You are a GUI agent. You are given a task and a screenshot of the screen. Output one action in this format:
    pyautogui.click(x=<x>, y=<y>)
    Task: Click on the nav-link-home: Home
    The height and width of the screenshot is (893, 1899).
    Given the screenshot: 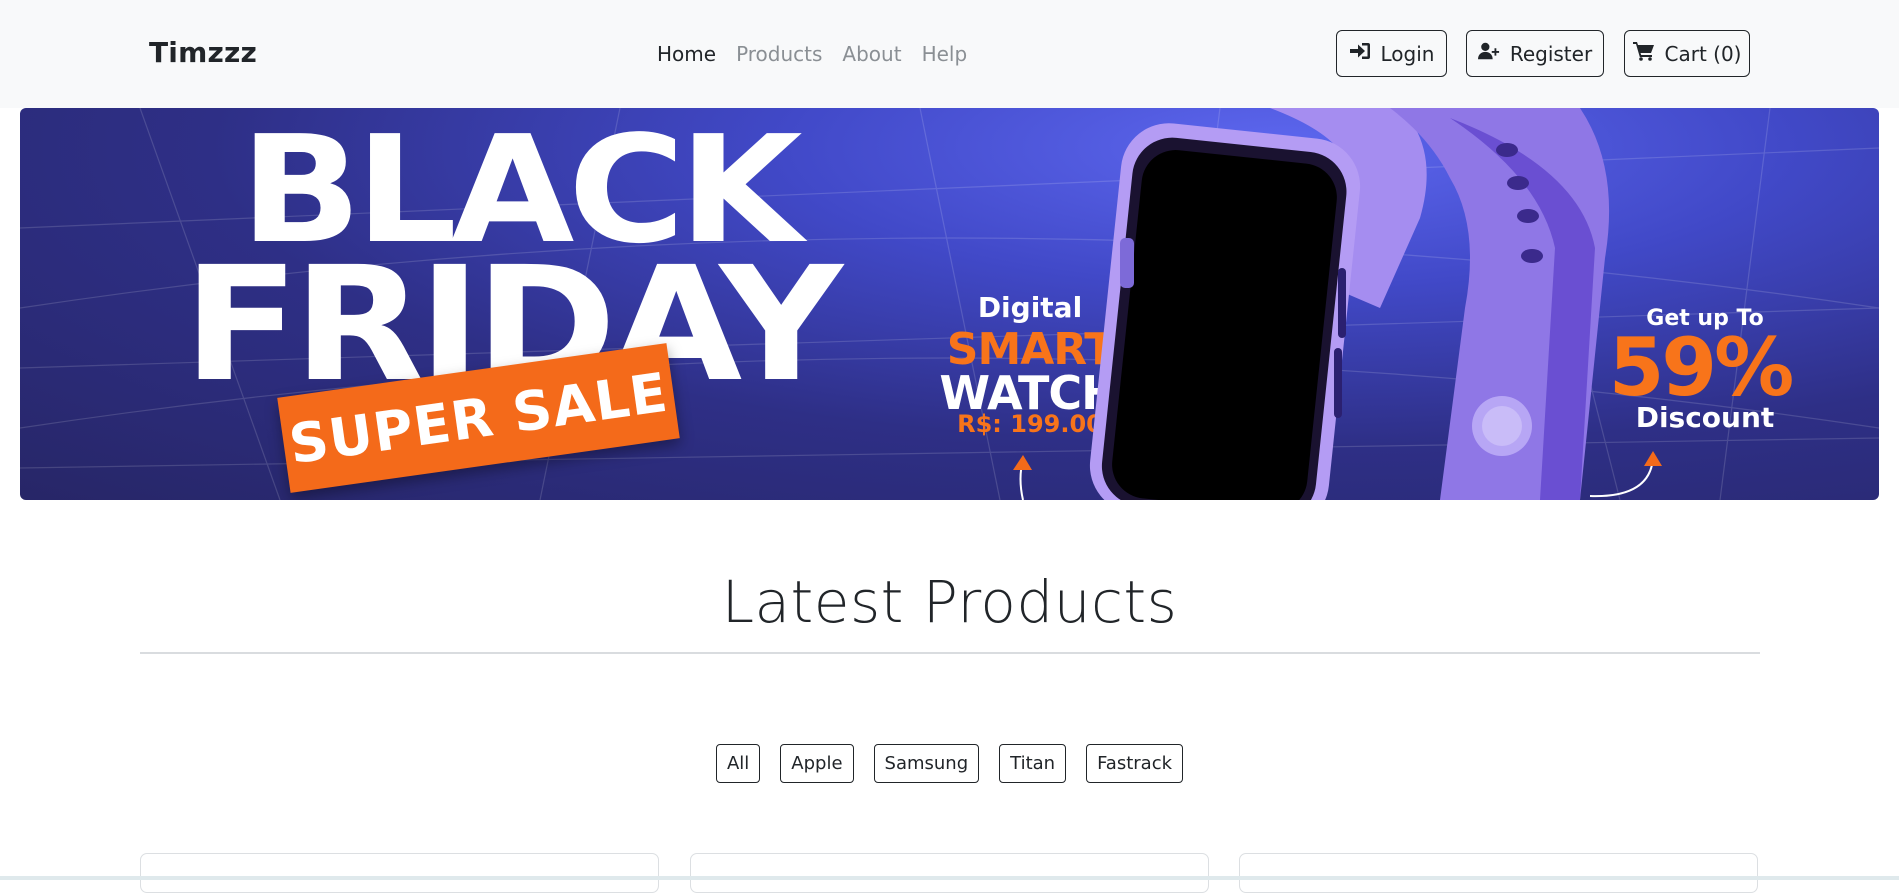 What is the action you would take?
    pyautogui.click(x=686, y=54)
    